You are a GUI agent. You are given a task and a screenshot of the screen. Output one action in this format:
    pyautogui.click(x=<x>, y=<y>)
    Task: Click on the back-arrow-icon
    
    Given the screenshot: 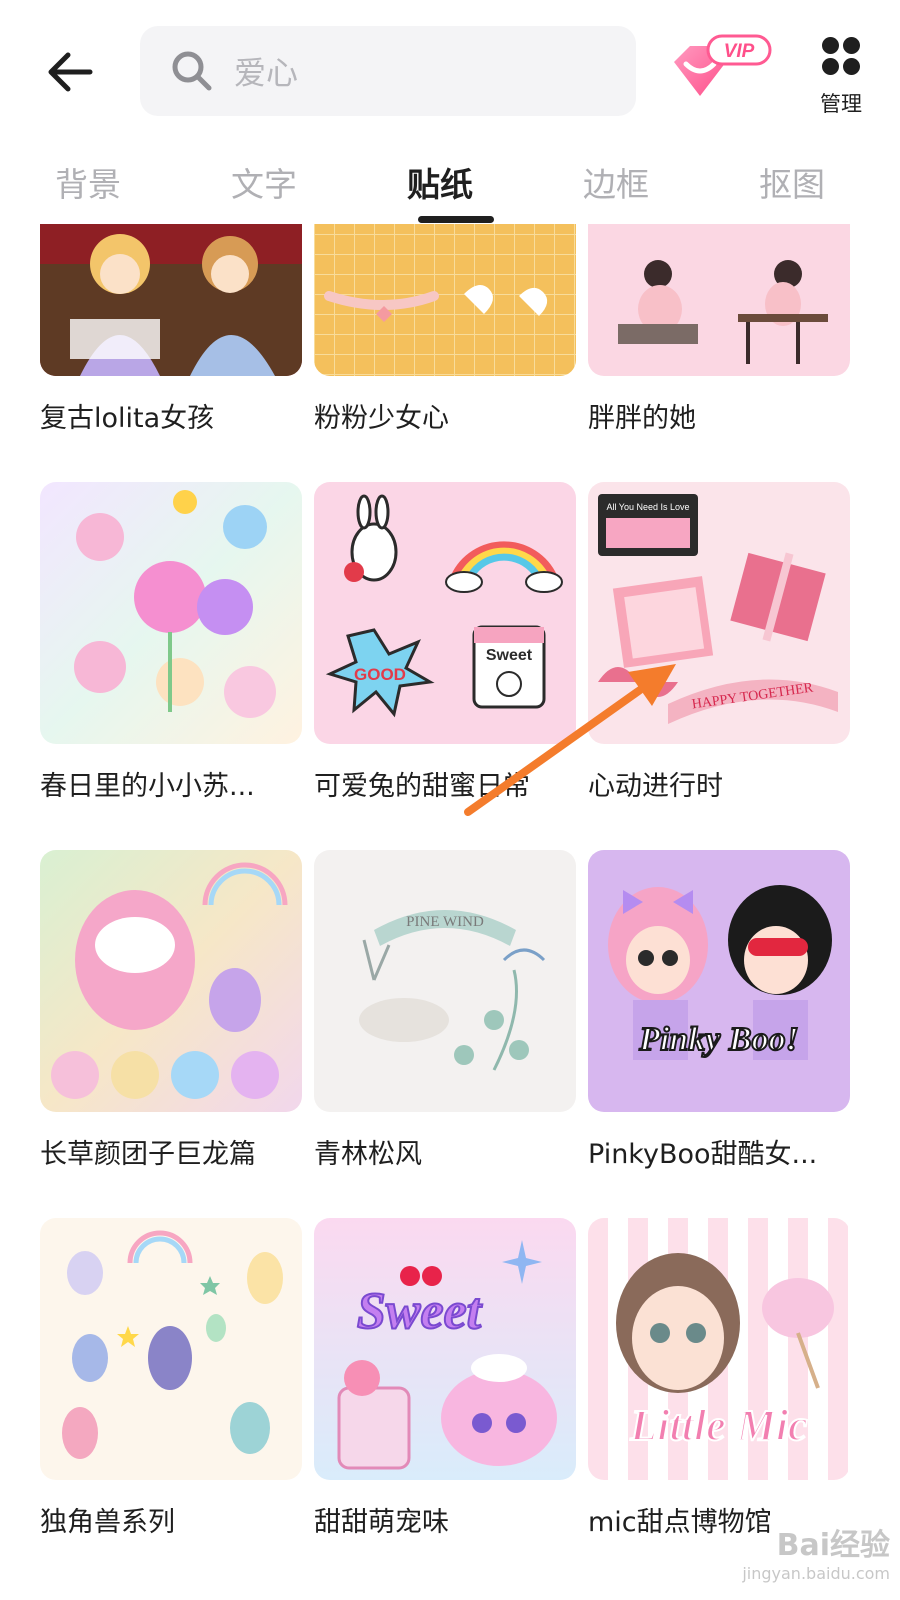 What is the action you would take?
    pyautogui.click(x=70, y=72)
    